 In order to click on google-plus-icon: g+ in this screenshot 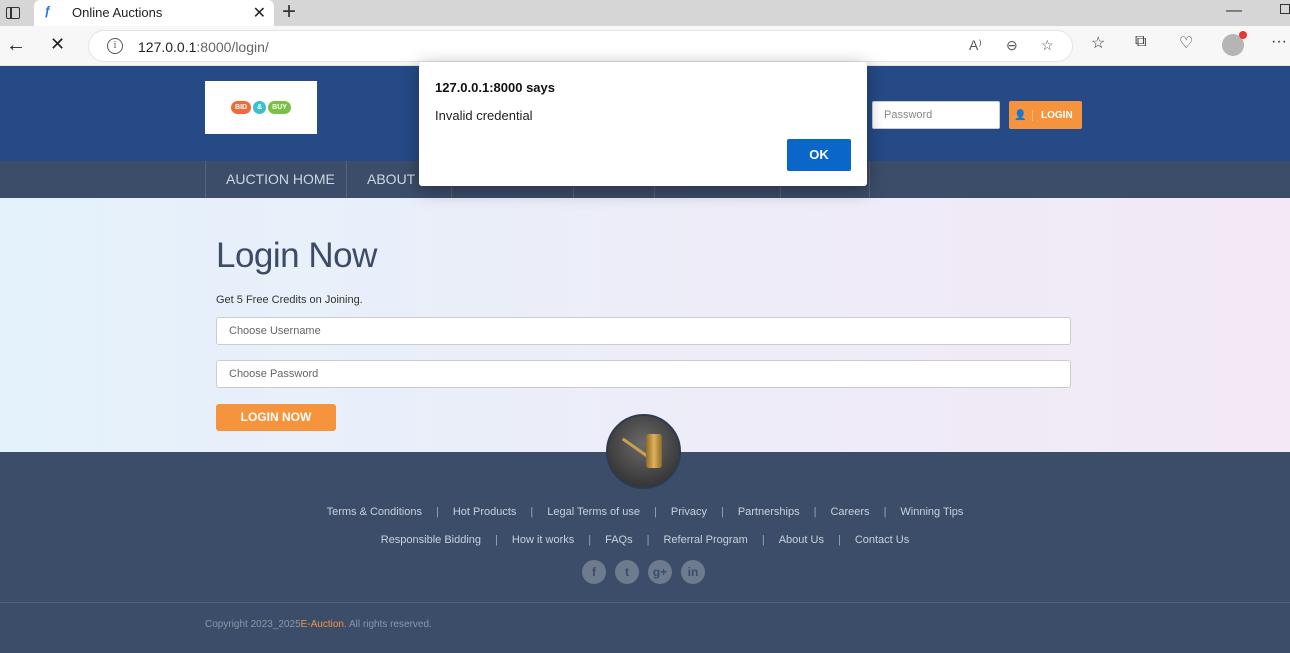, I will do `click(660, 572)`.